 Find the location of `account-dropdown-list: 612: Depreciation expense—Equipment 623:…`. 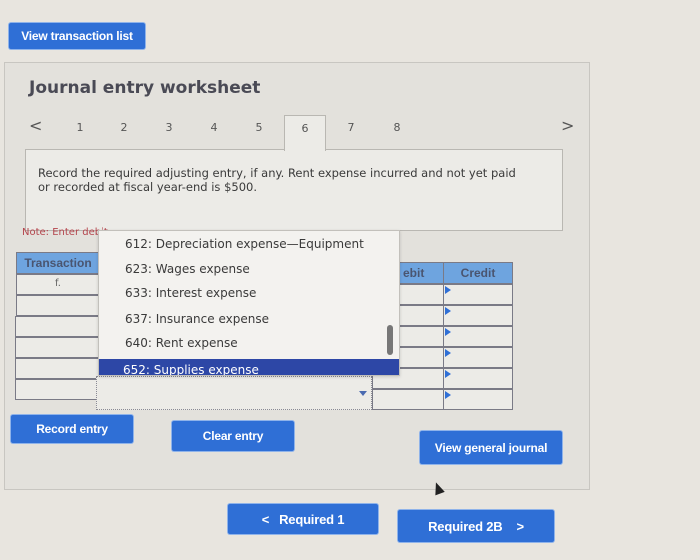

account-dropdown-list: 612: Depreciation expense—Equipment 623:… is located at coordinates (249, 303).